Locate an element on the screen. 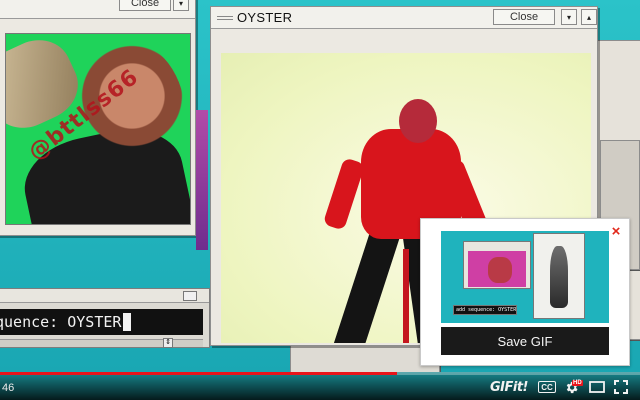  oyster-window-titlebar: OYSTER Close ▾ ▴ is located at coordinates (404, 18).